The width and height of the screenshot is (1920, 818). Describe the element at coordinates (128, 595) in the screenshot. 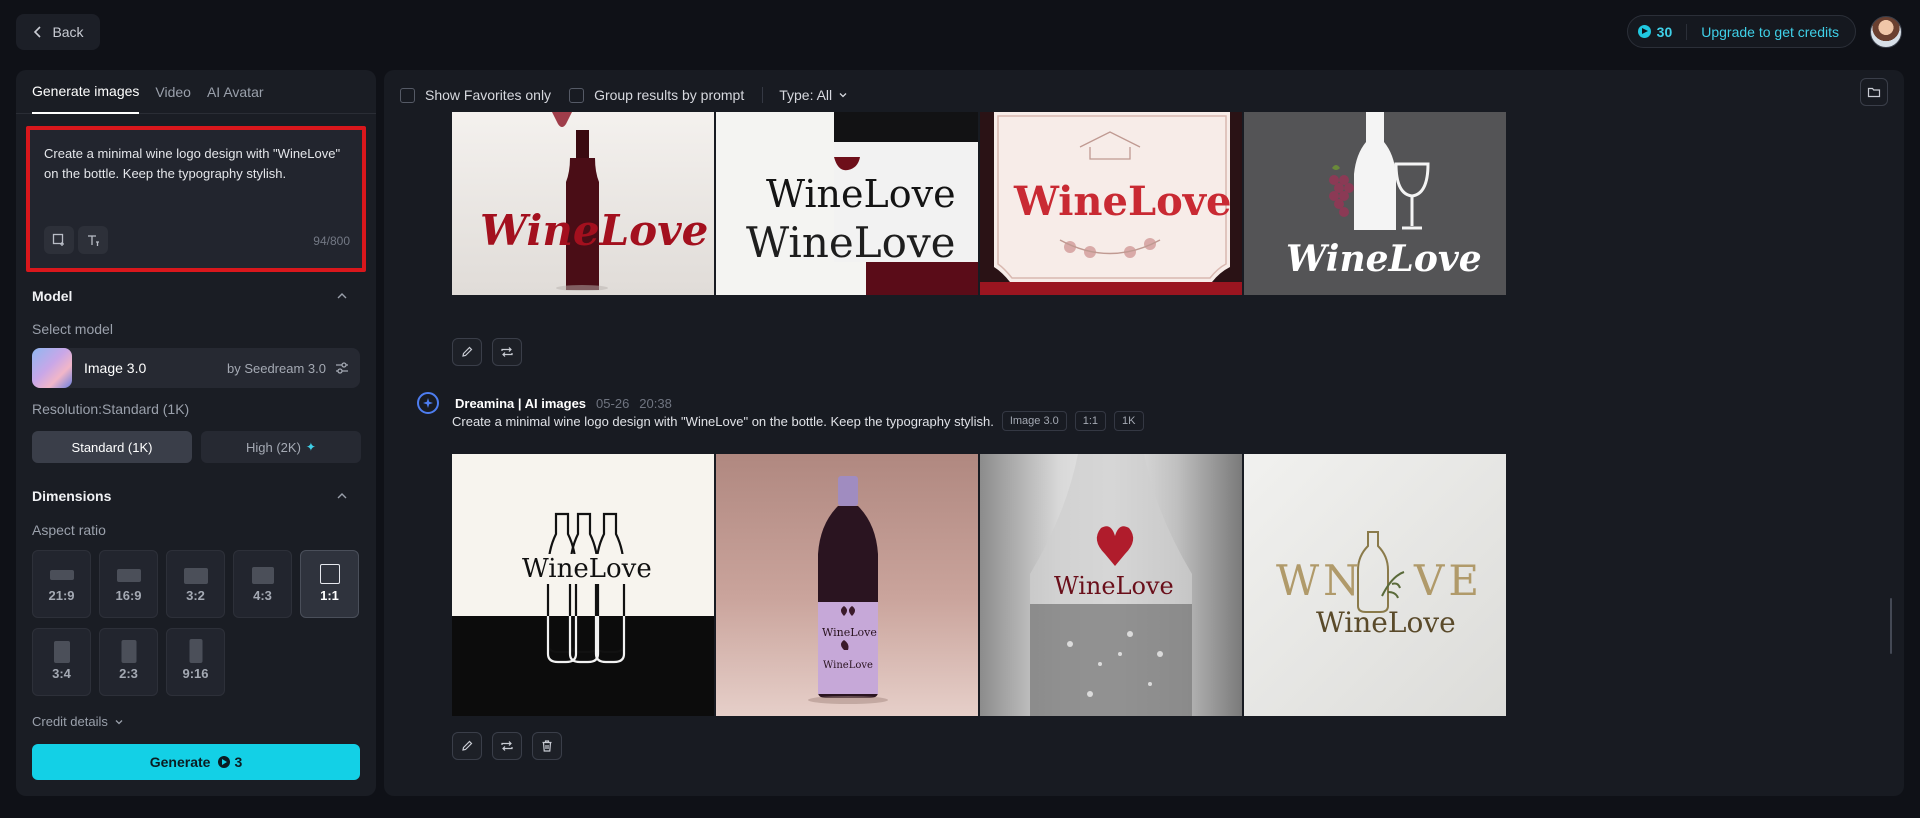

I see `ratio-label: 16:9` at that location.